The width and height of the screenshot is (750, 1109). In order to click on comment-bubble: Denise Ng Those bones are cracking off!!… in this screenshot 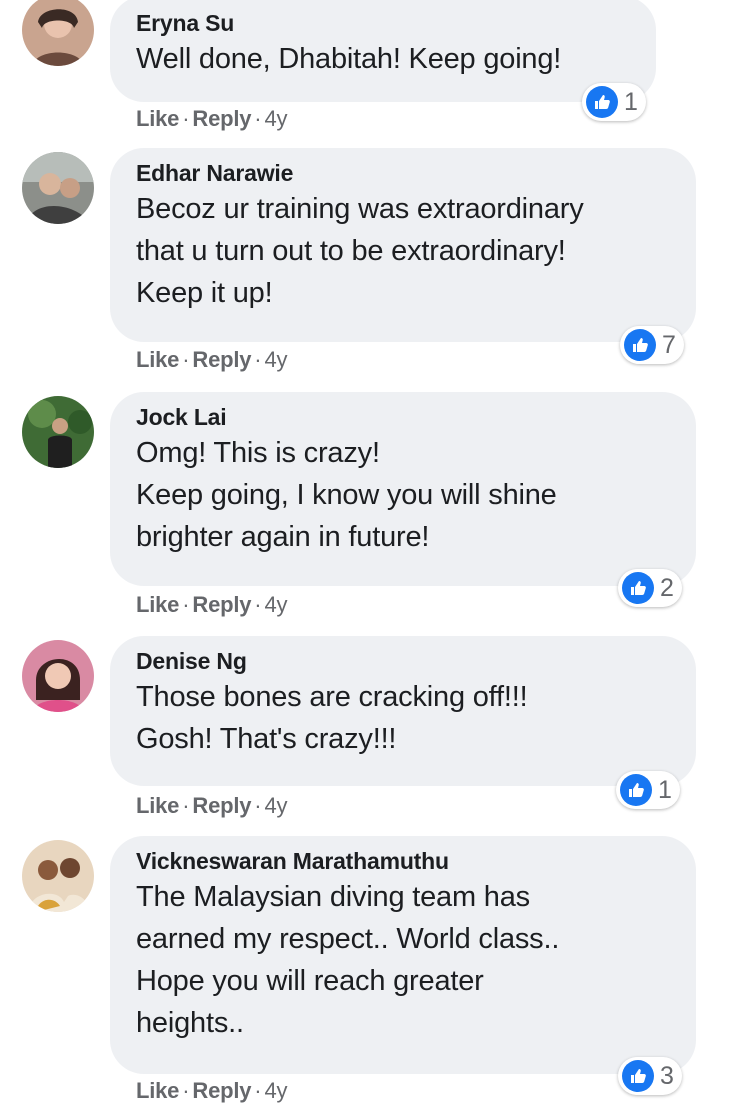, I will do `click(403, 711)`.